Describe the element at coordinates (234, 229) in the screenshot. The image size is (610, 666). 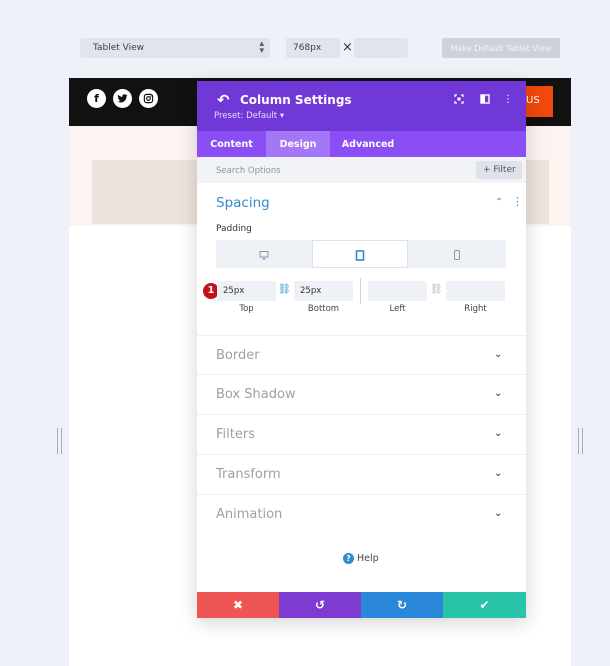
I see `padding-label: Padding` at that location.